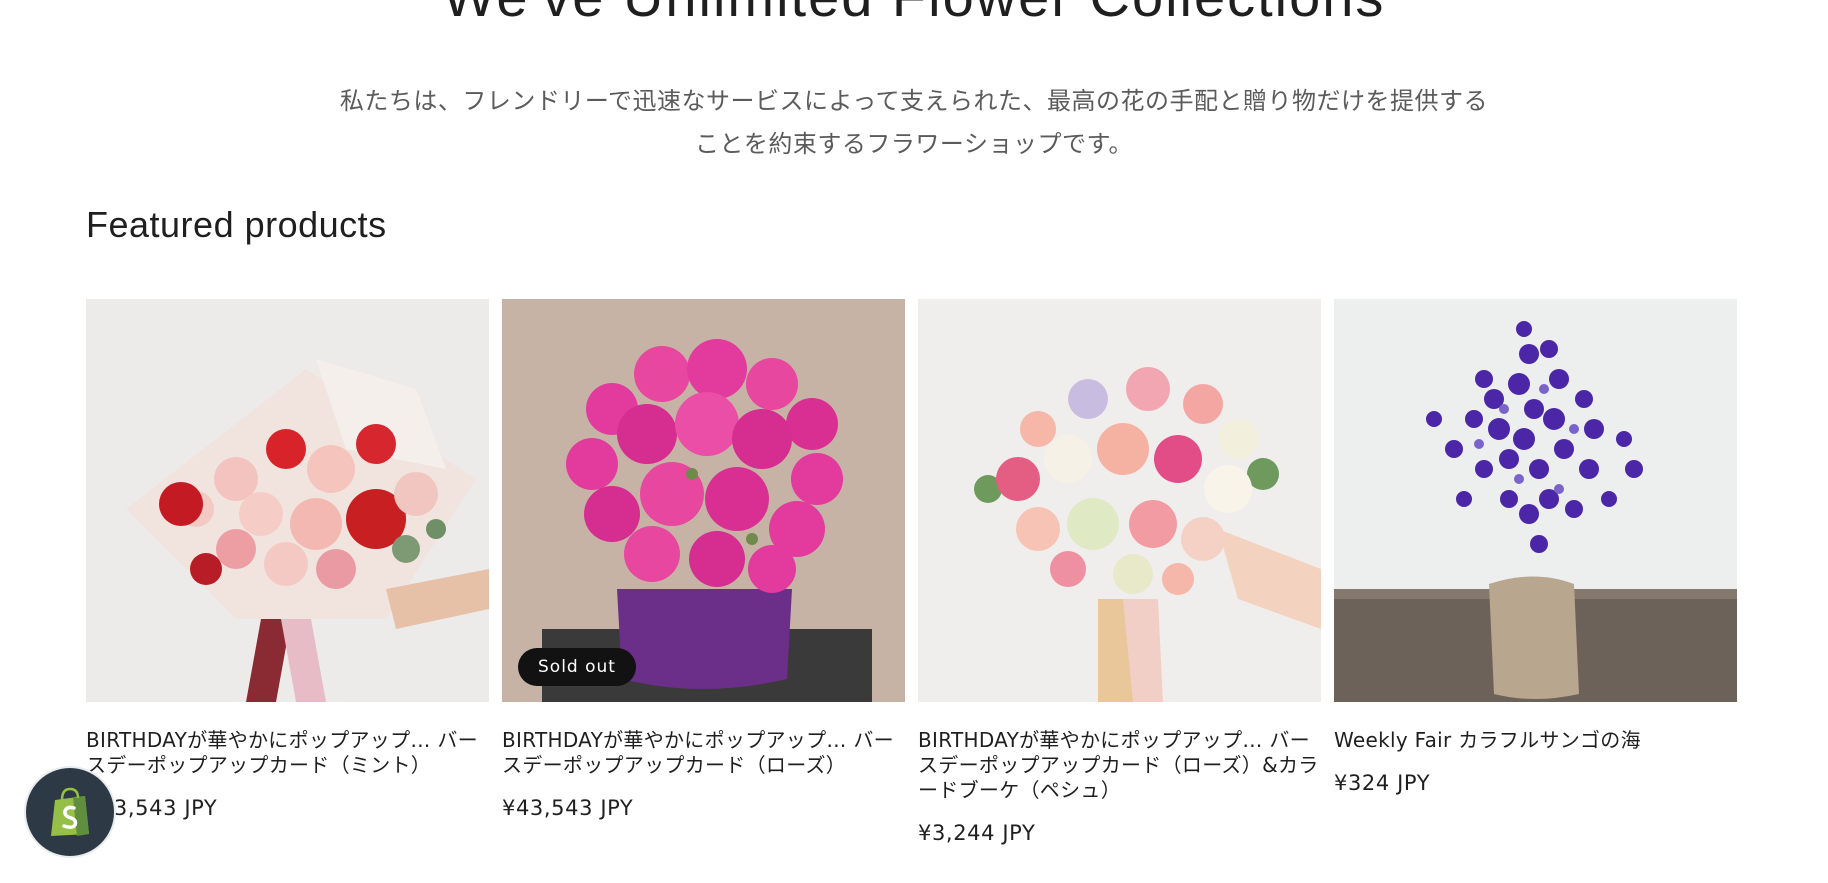 The width and height of the screenshot is (1828, 883). Describe the element at coordinates (703, 753) in the screenshot. I see `product-title: BIRTHDAYが華やかにポップアップ… バースデーポップアップカード（ローズ）` at that location.